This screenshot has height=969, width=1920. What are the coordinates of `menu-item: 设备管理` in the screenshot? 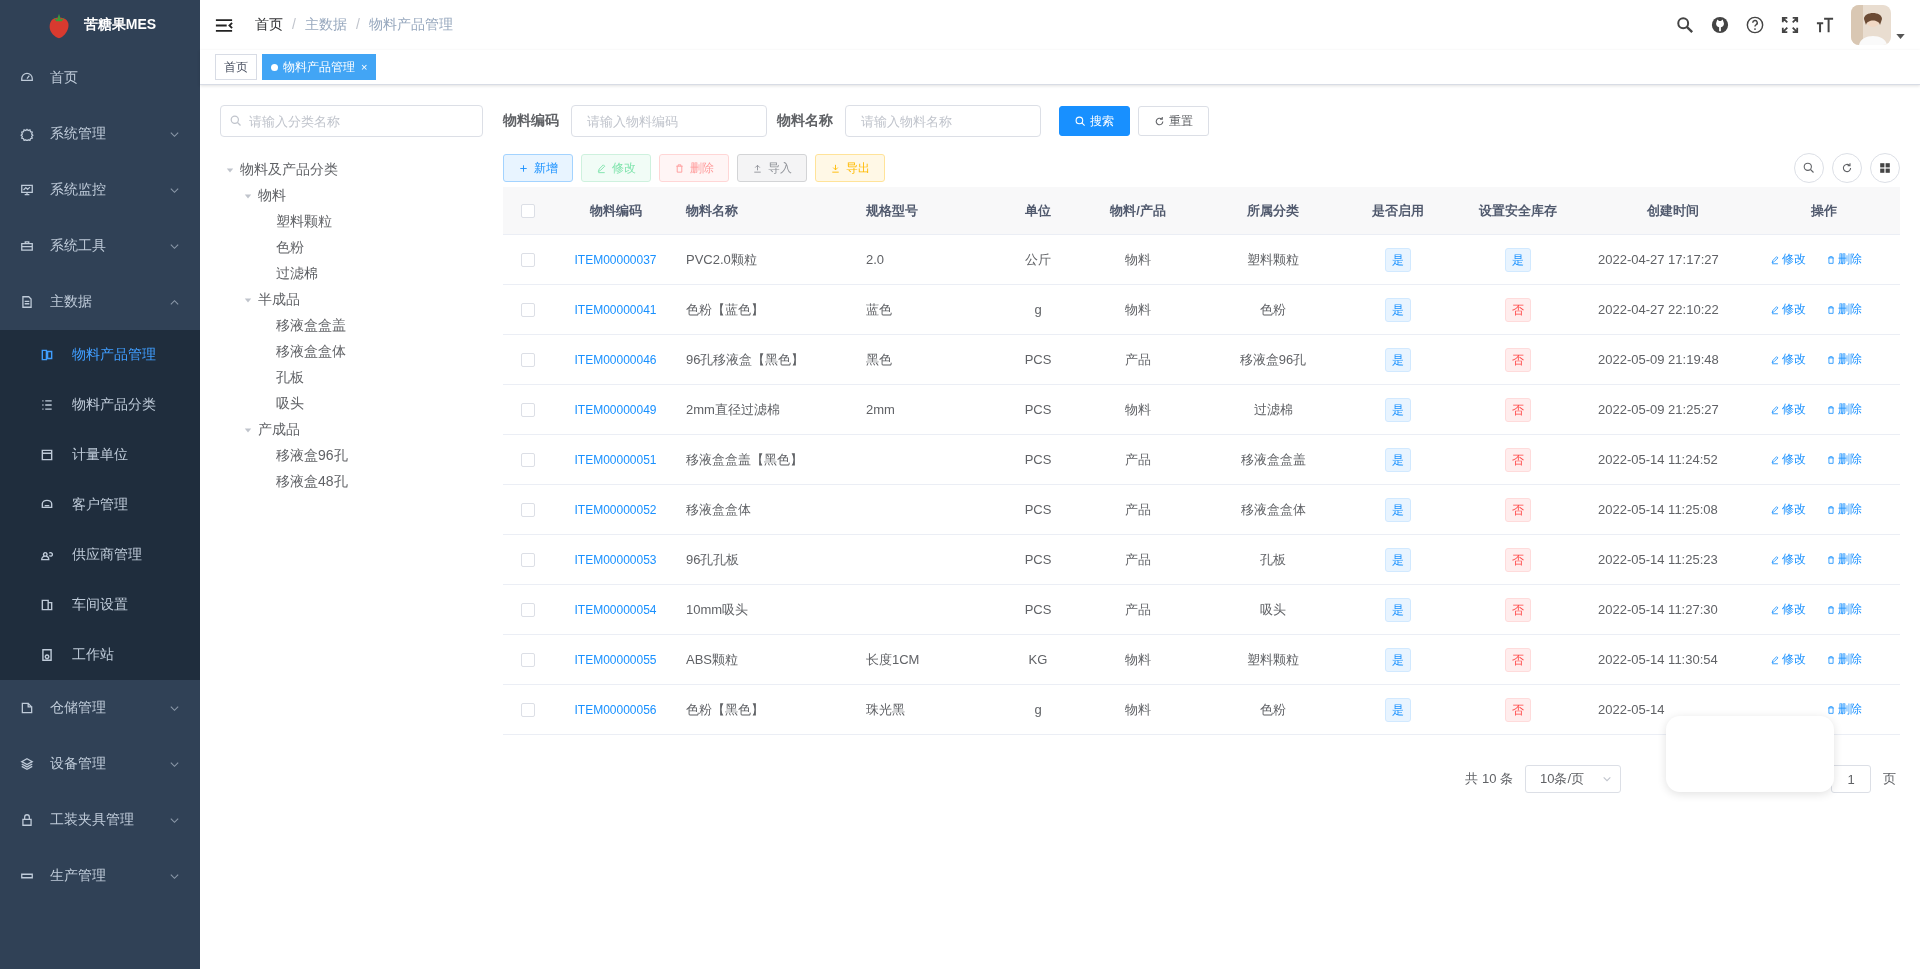 It's located at (100, 764).